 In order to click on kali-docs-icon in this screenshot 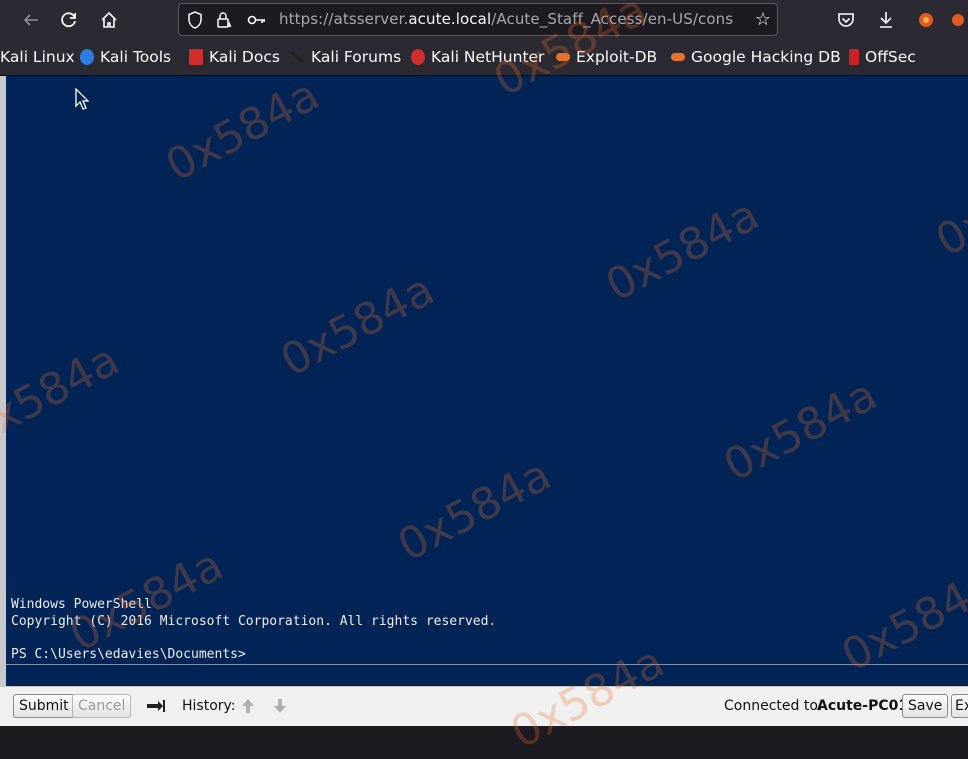, I will do `click(196, 57)`.